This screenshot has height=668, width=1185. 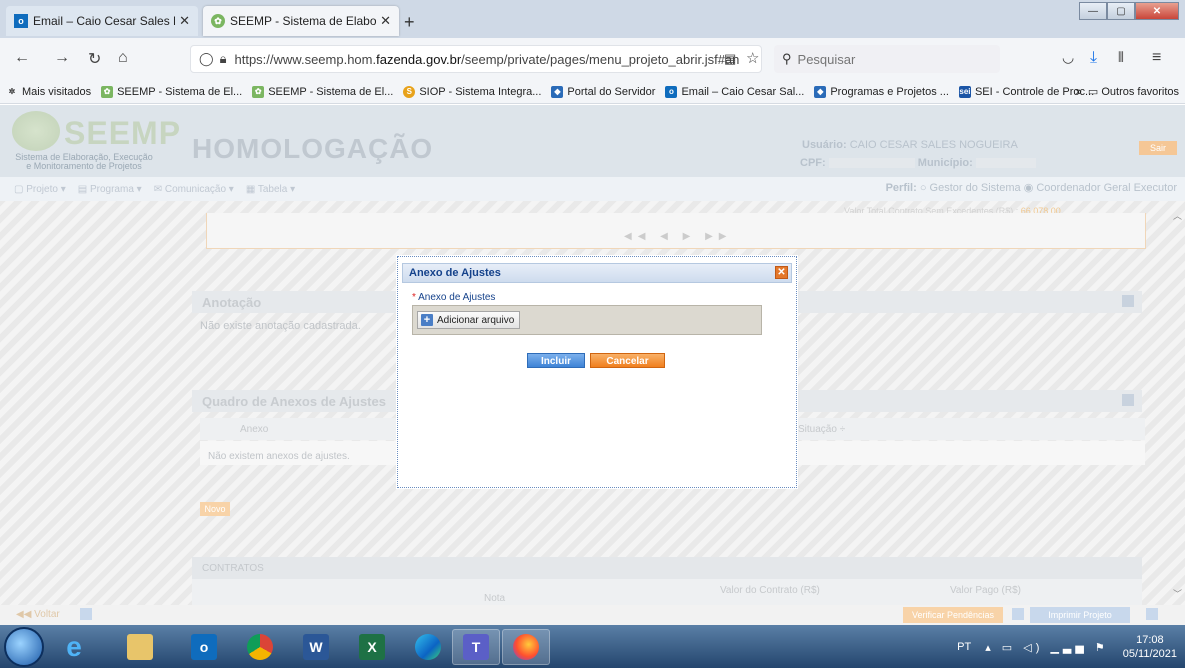 What do you see at coordinates (62, 58) in the screenshot?
I see `forward-icon: →` at bounding box center [62, 58].